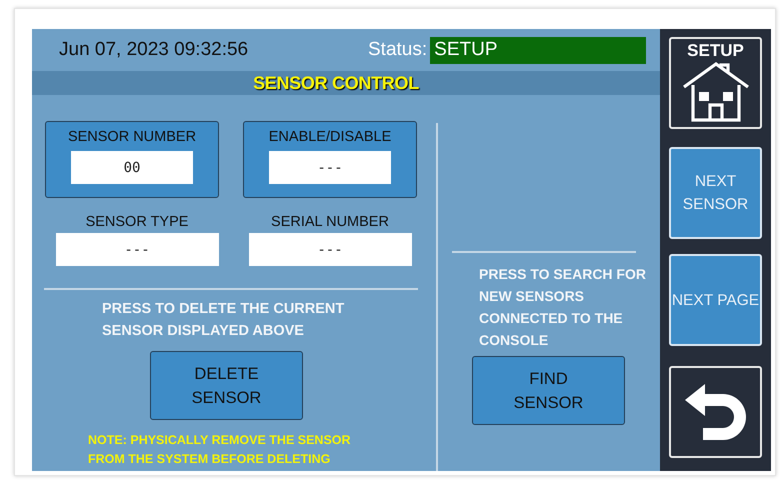 The image size is (782, 484). What do you see at coordinates (715, 300) in the screenshot?
I see `side-button: NEXT PAGE` at bounding box center [715, 300].